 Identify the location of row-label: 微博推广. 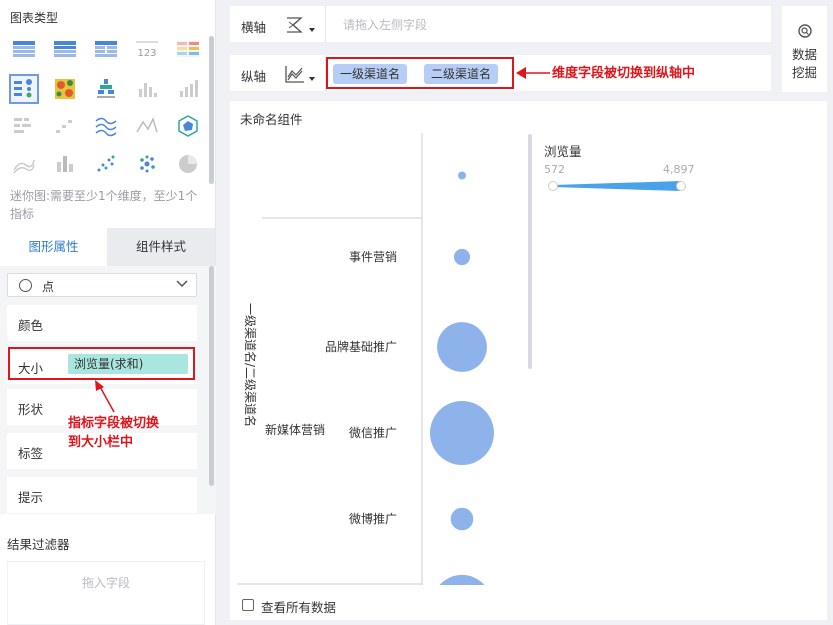
(373, 518).